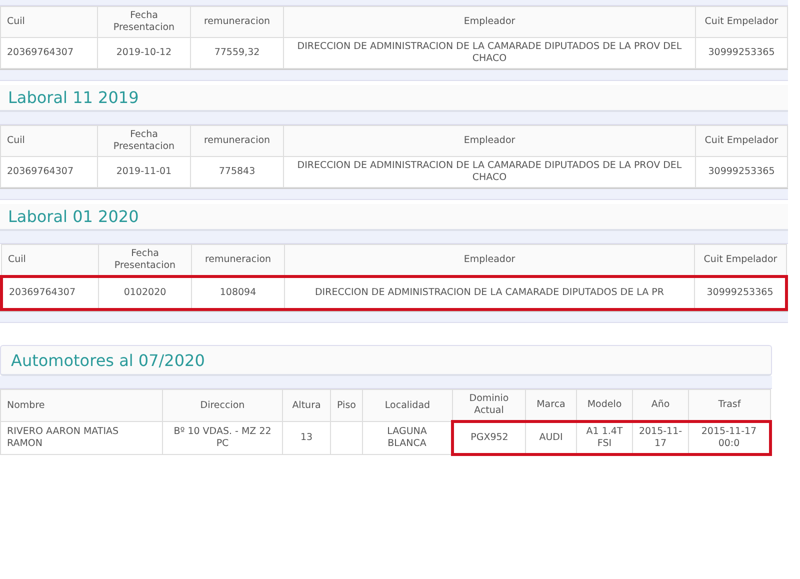 This screenshot has width=800, height=579. I want to click on section-title: Laboral 11 2019, so click(73, 97).